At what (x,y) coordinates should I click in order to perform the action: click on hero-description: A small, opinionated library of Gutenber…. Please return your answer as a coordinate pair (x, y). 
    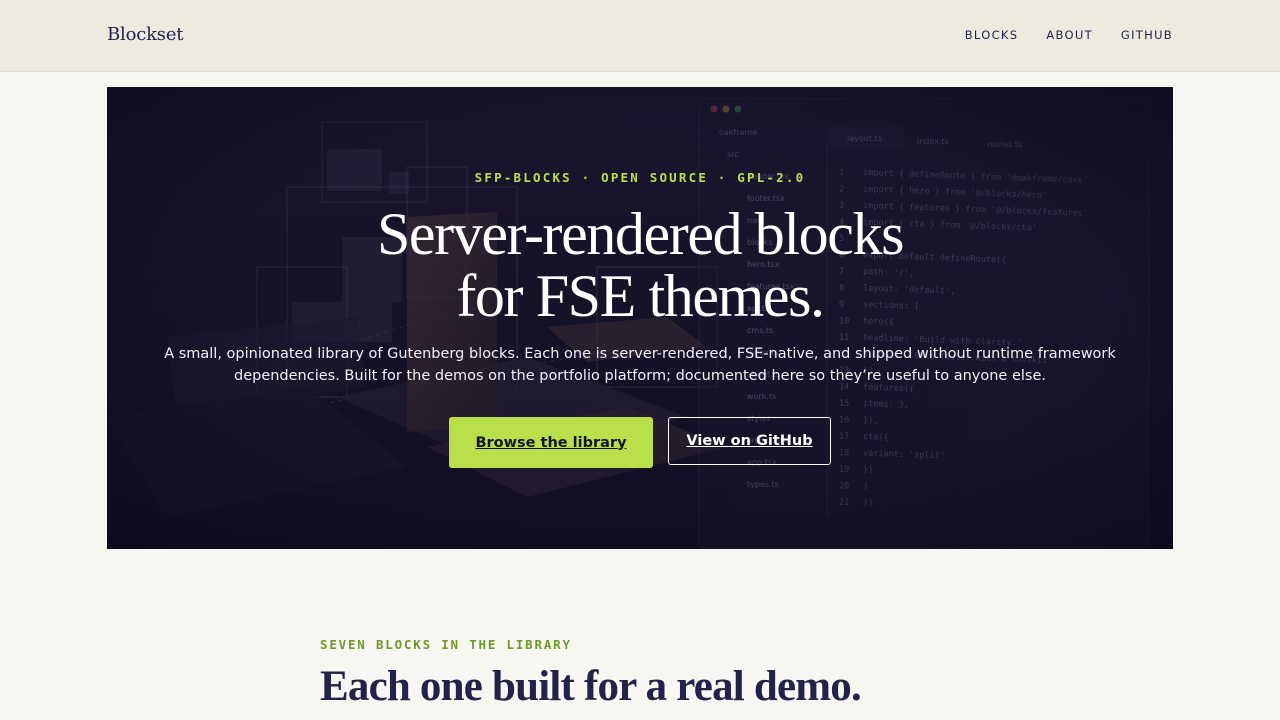
    Looking at the image, I should click on (640, 365).